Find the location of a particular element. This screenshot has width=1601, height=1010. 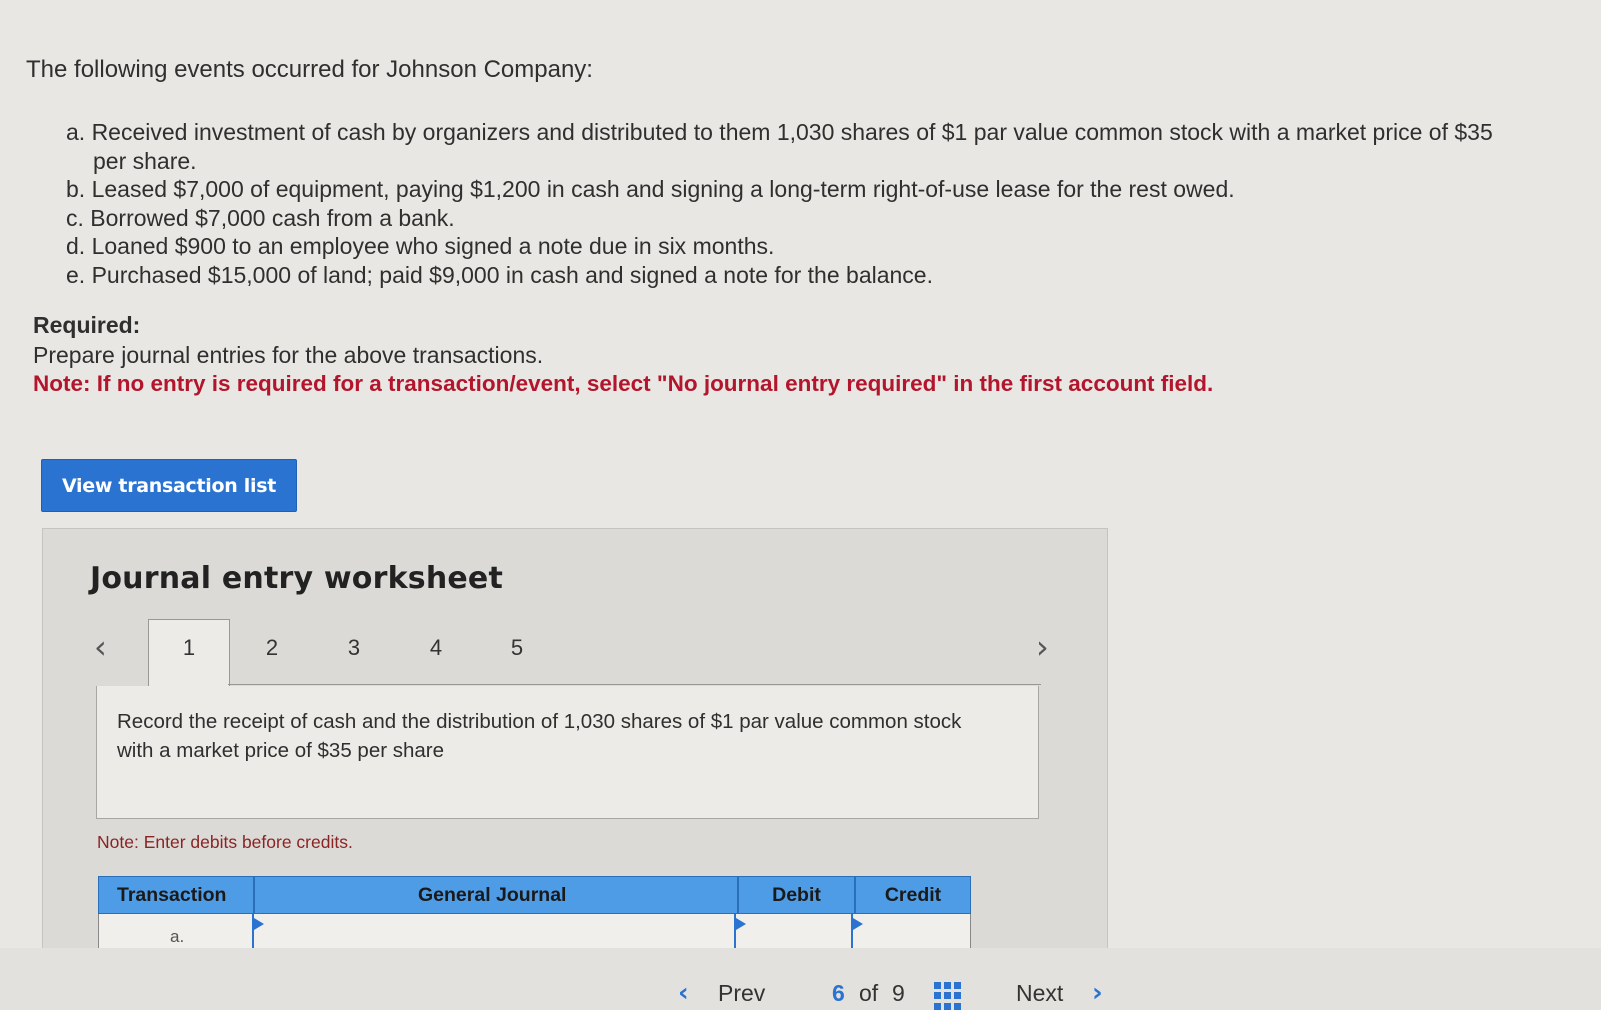

header-transaction: Transaction is located at coordinates (177, 895).